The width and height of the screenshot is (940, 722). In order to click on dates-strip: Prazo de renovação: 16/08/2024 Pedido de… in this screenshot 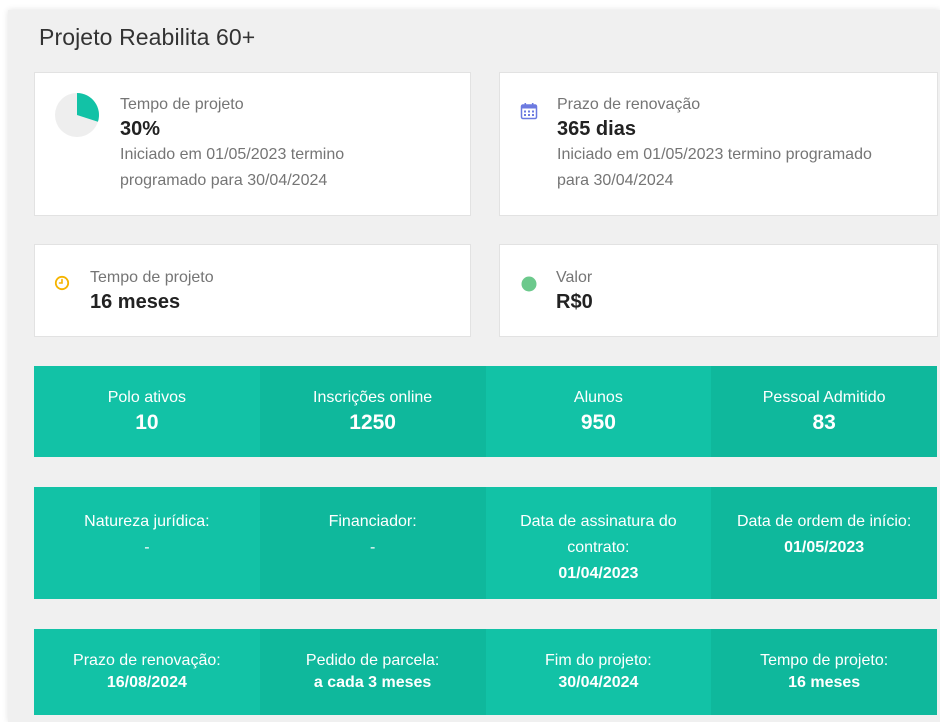, I will do `click(485, 672)`.